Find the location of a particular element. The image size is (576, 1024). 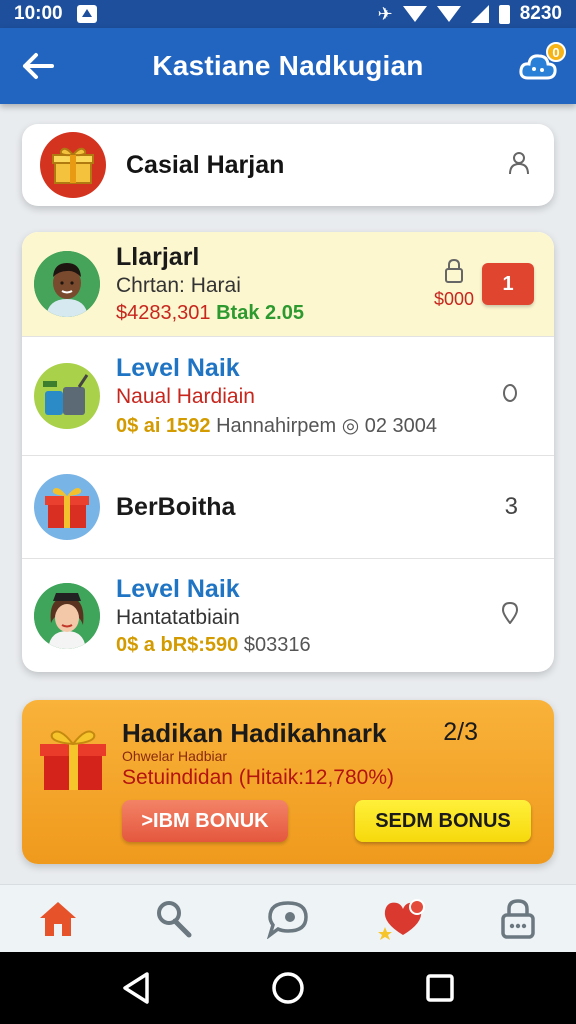

coin-icon: ◎ is located at coordinates (350, 426).